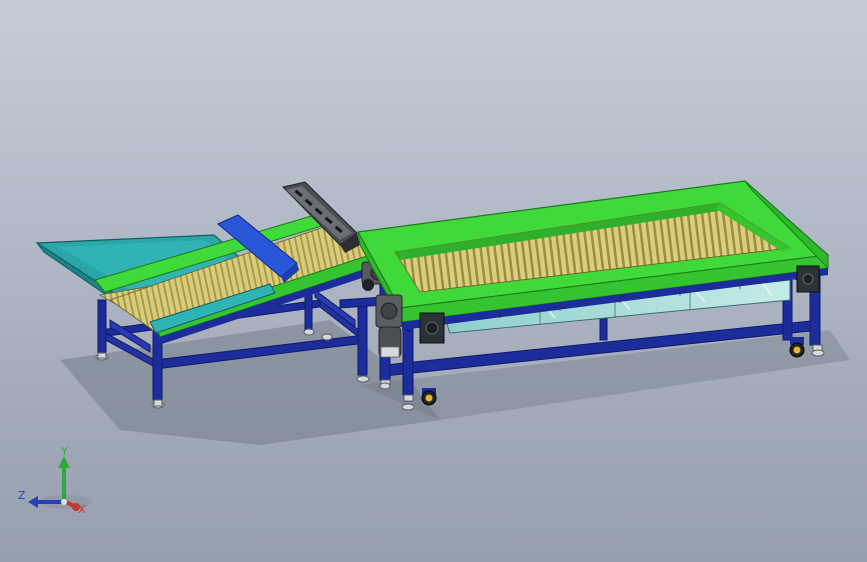 This screenshot has width=867, height=562. What do you see at coordinates (432, 328) in the screenshot?
I see `electrical-box-left` at bounding box center [432, 328].